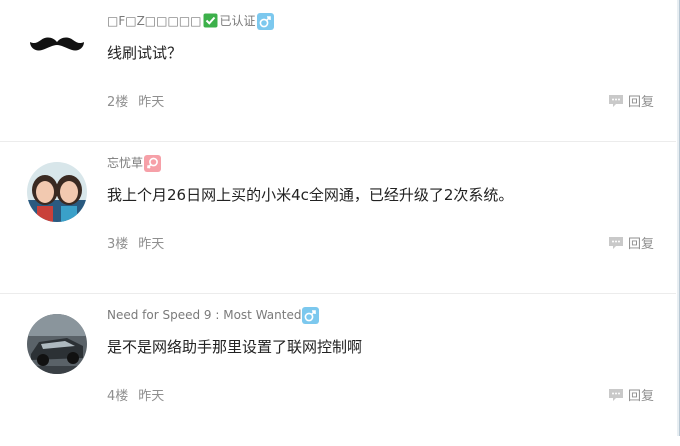 This screenshot has width=680, height=446. I want to click on comment-text: 线刷试试？, so click(145, 53).